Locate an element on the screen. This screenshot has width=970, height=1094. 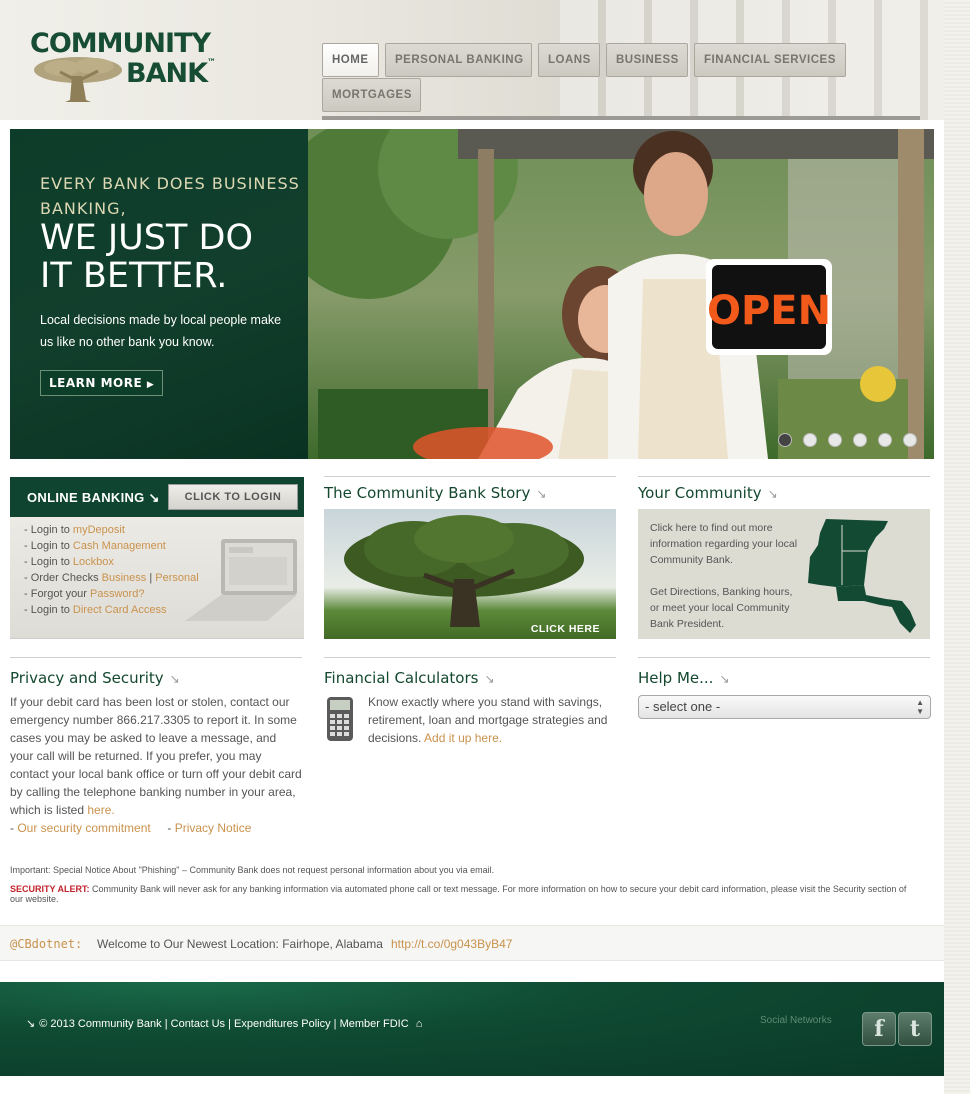
nav-home: HOME is located at coordinates (350, 60).